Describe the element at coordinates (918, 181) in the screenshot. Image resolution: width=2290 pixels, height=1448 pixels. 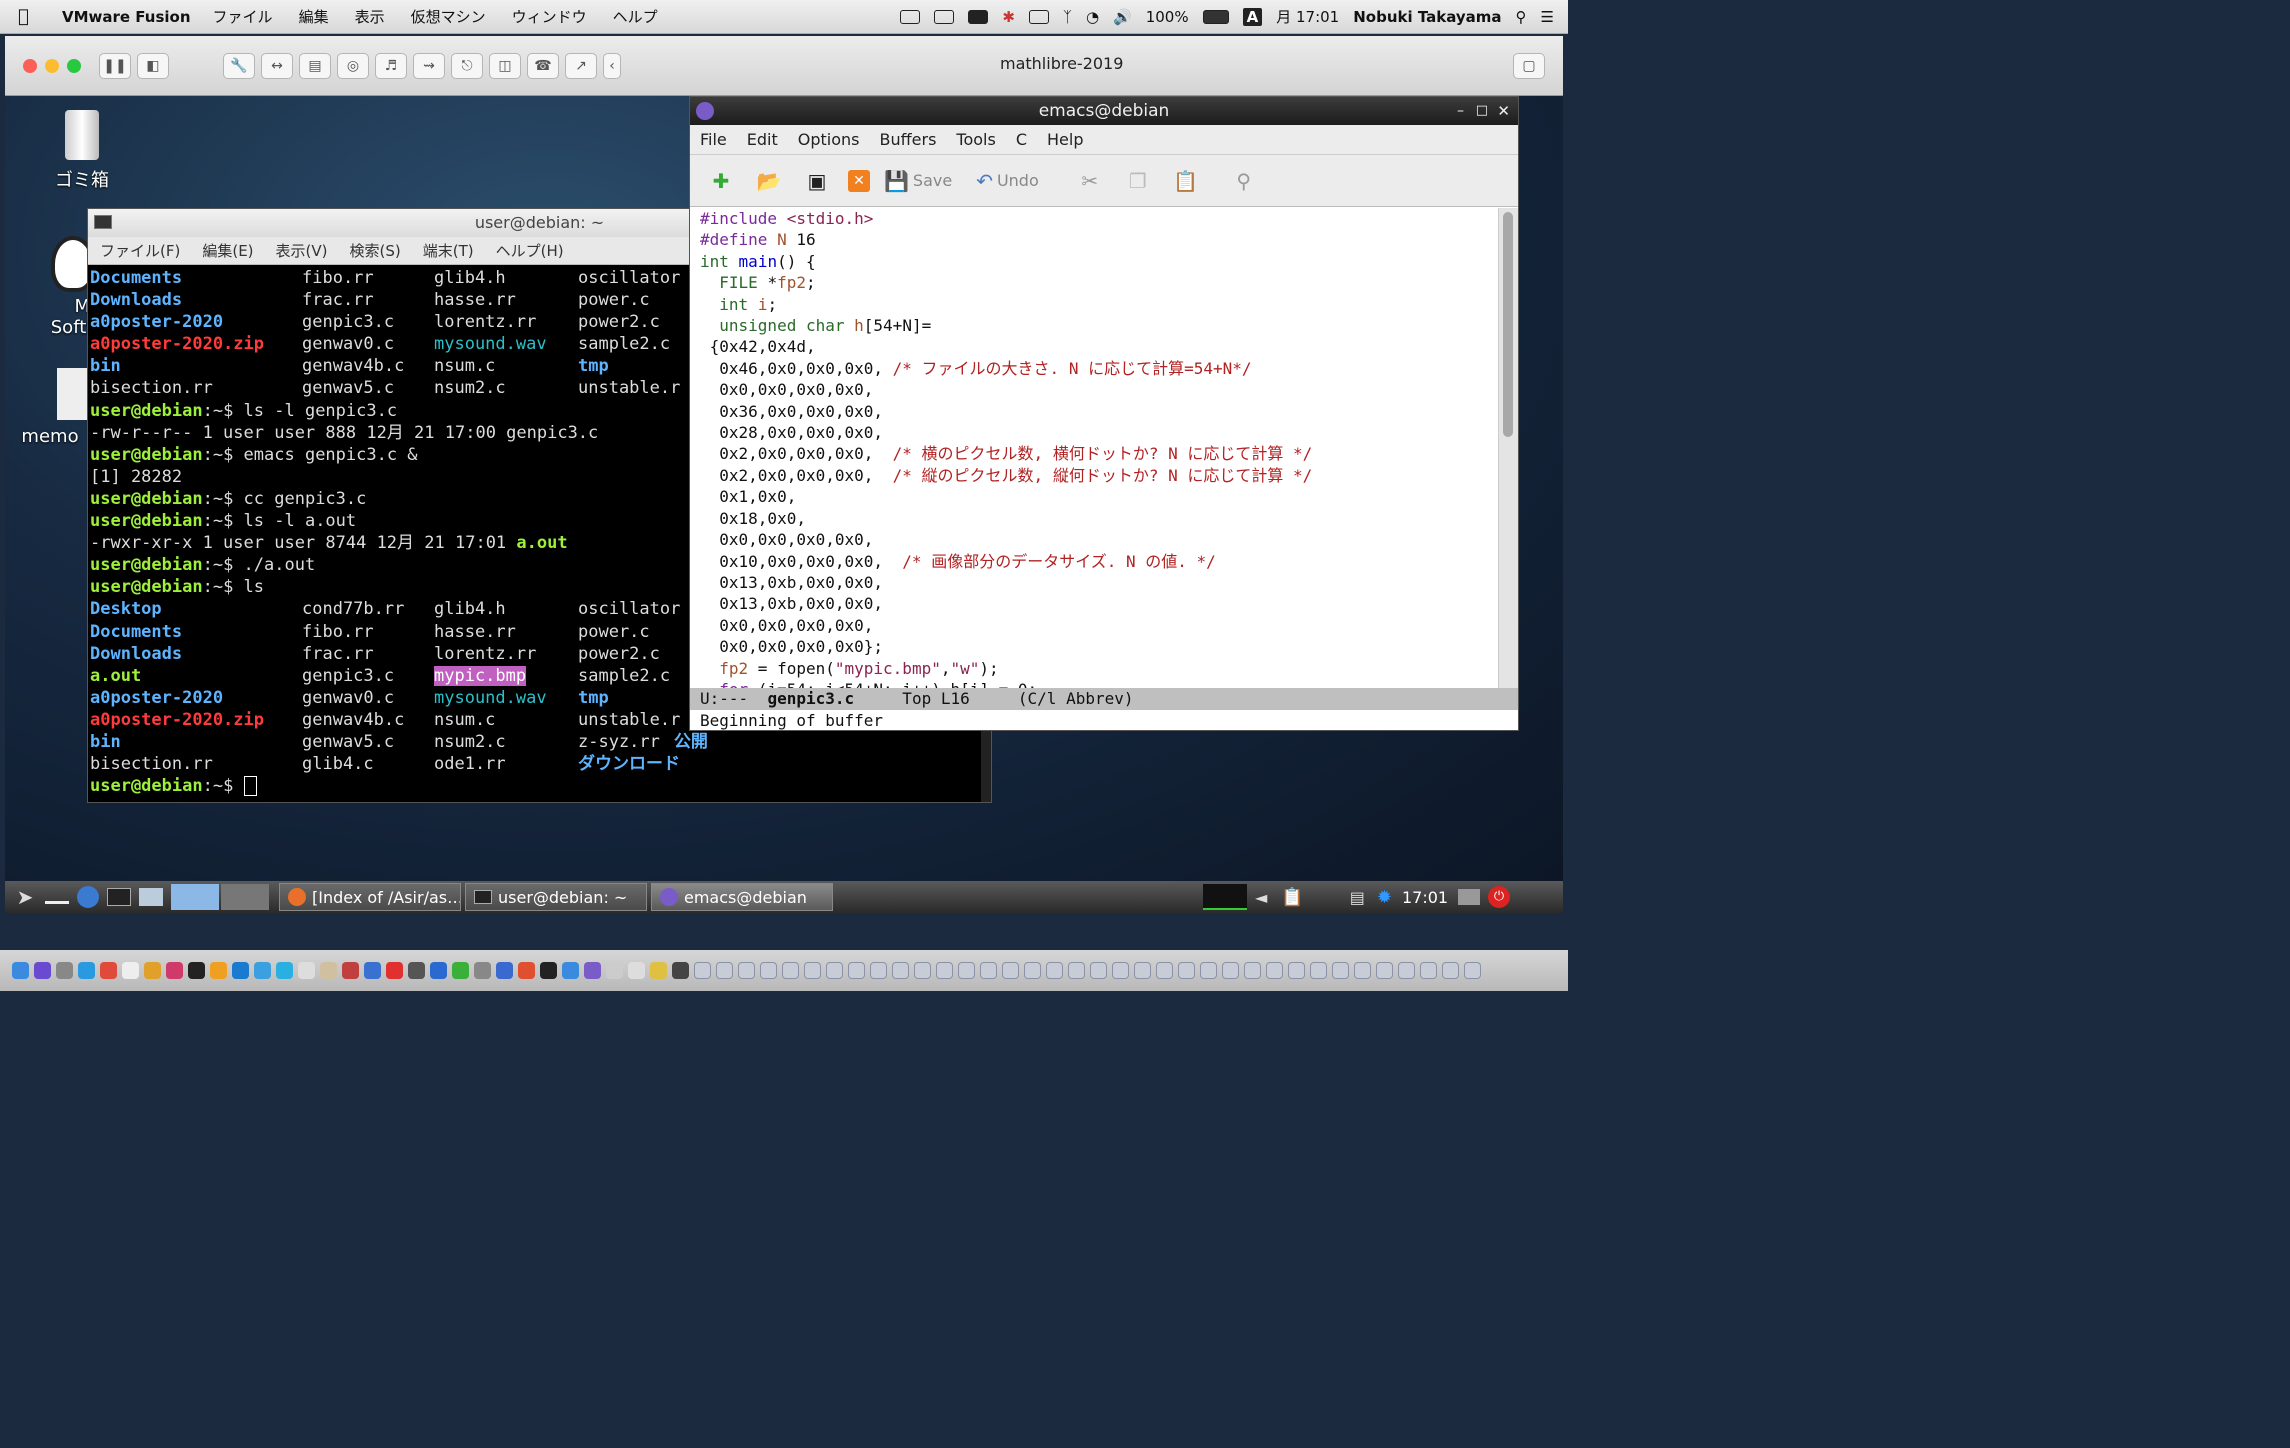
I see `save-button: 💾 Save` at that location.